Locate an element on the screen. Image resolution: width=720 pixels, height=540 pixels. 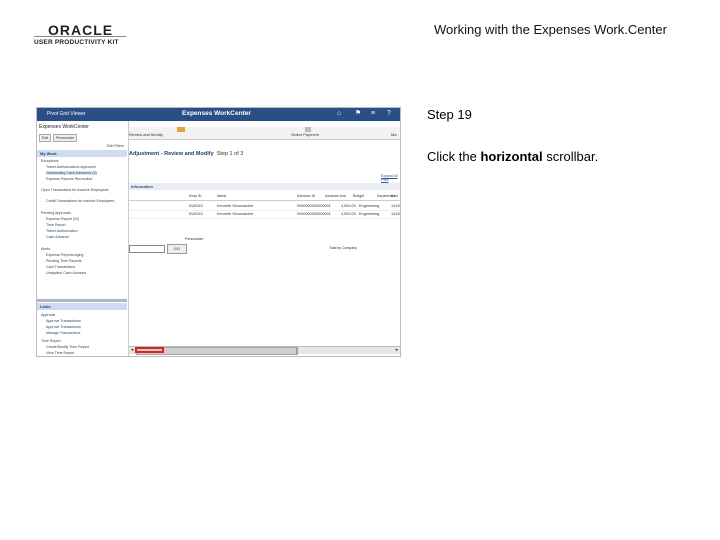
grid-header: Information is located at coordinates (264, 186).